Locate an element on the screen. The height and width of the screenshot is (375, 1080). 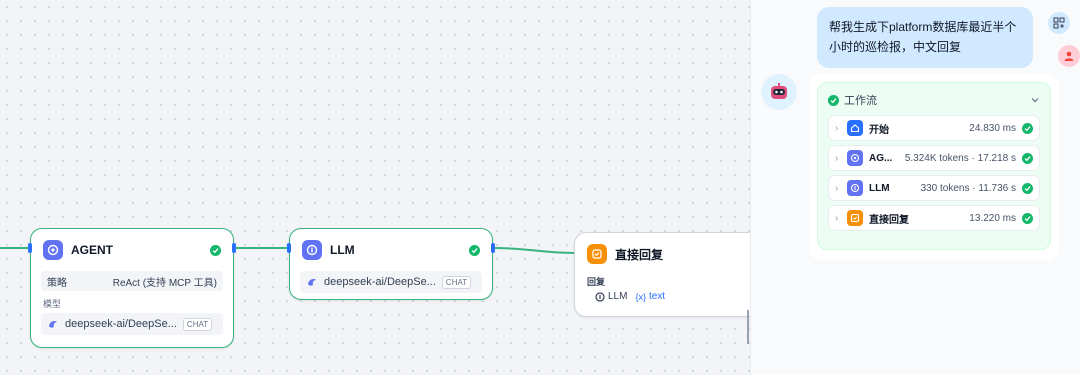
chevron-down-icon is located at coordinates (1035, 100).